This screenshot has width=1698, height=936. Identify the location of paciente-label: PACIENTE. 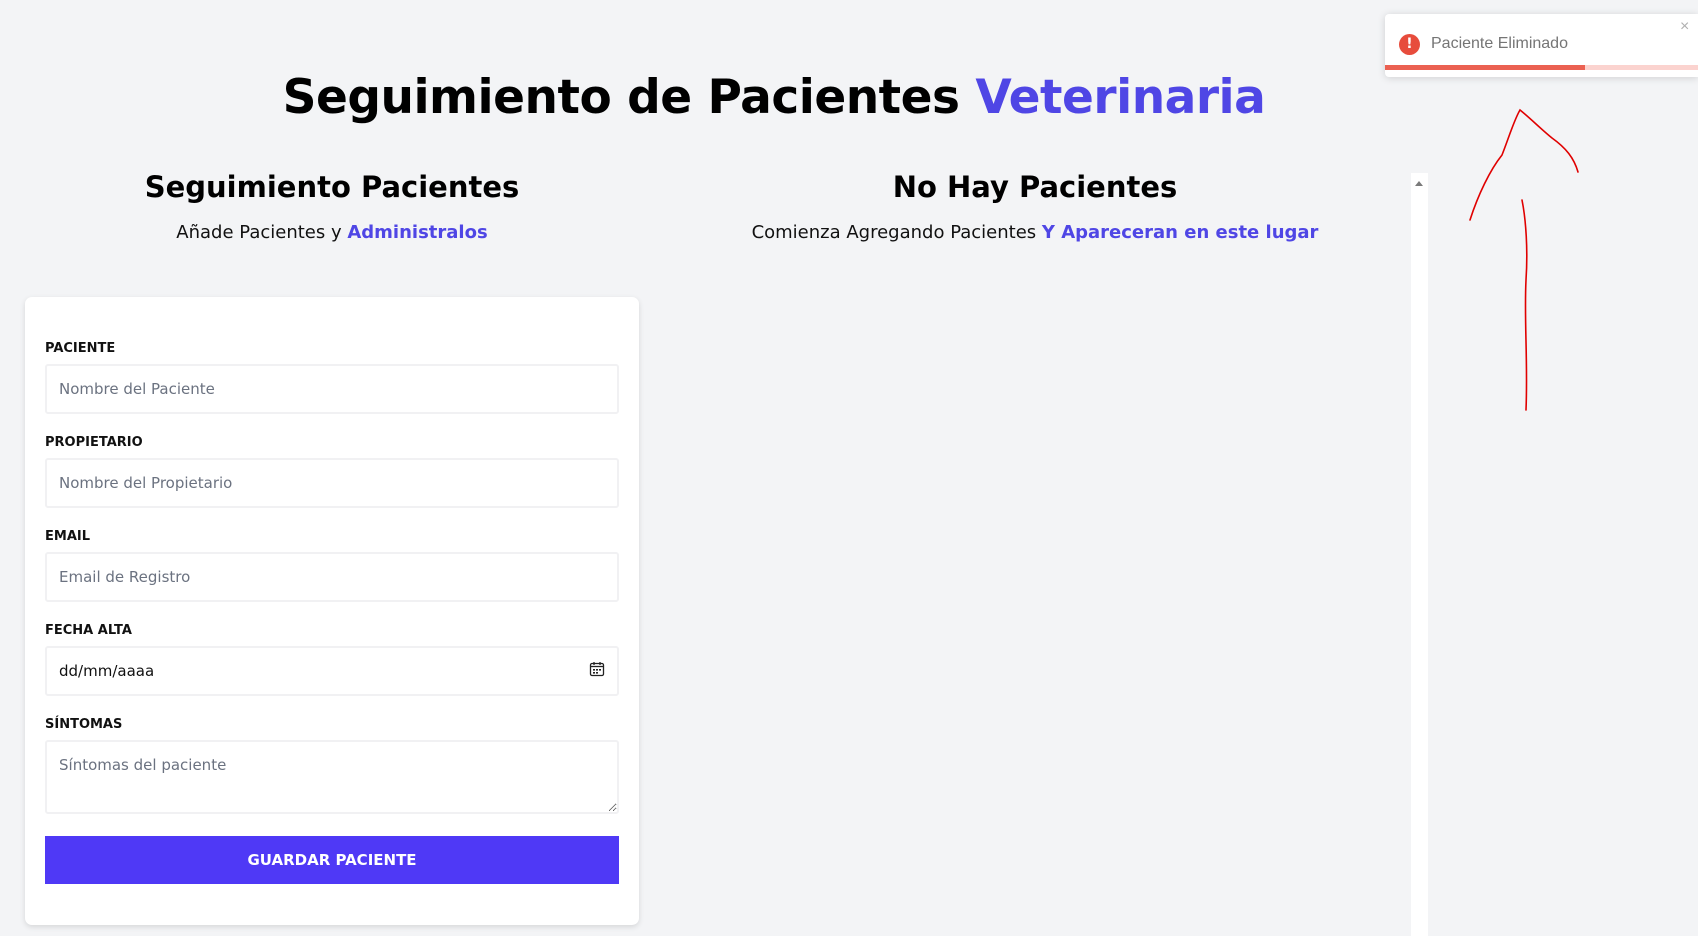
(80, 348).